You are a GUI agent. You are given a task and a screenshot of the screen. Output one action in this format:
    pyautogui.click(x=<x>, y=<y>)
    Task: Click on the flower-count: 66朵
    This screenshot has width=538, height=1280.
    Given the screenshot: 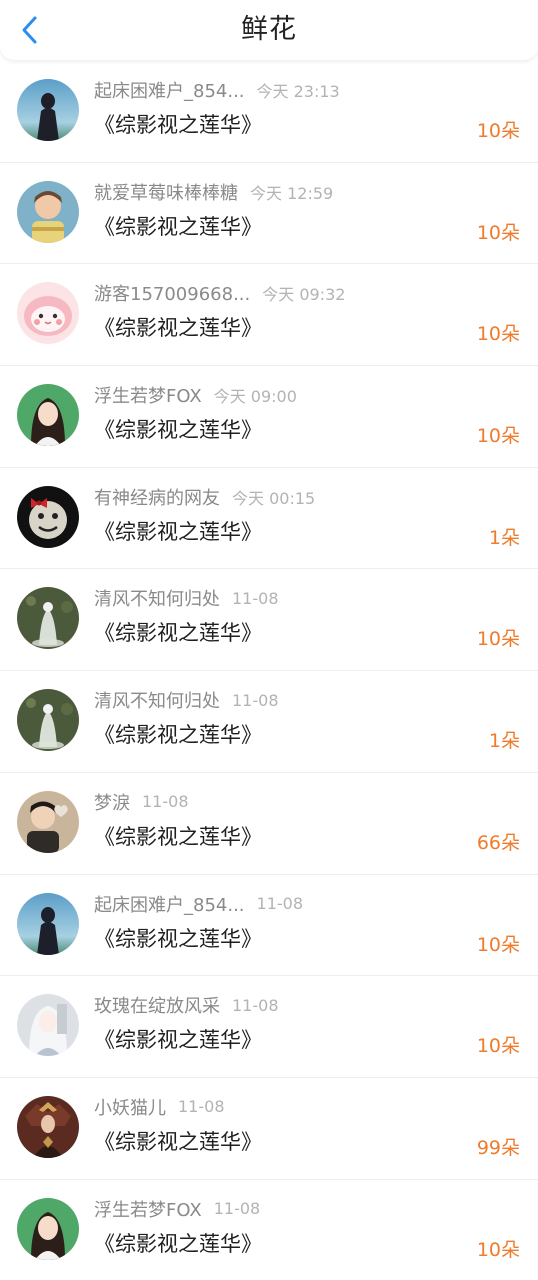 What is the action you would take?
    pyautogui.click(x=498, y=842)
    